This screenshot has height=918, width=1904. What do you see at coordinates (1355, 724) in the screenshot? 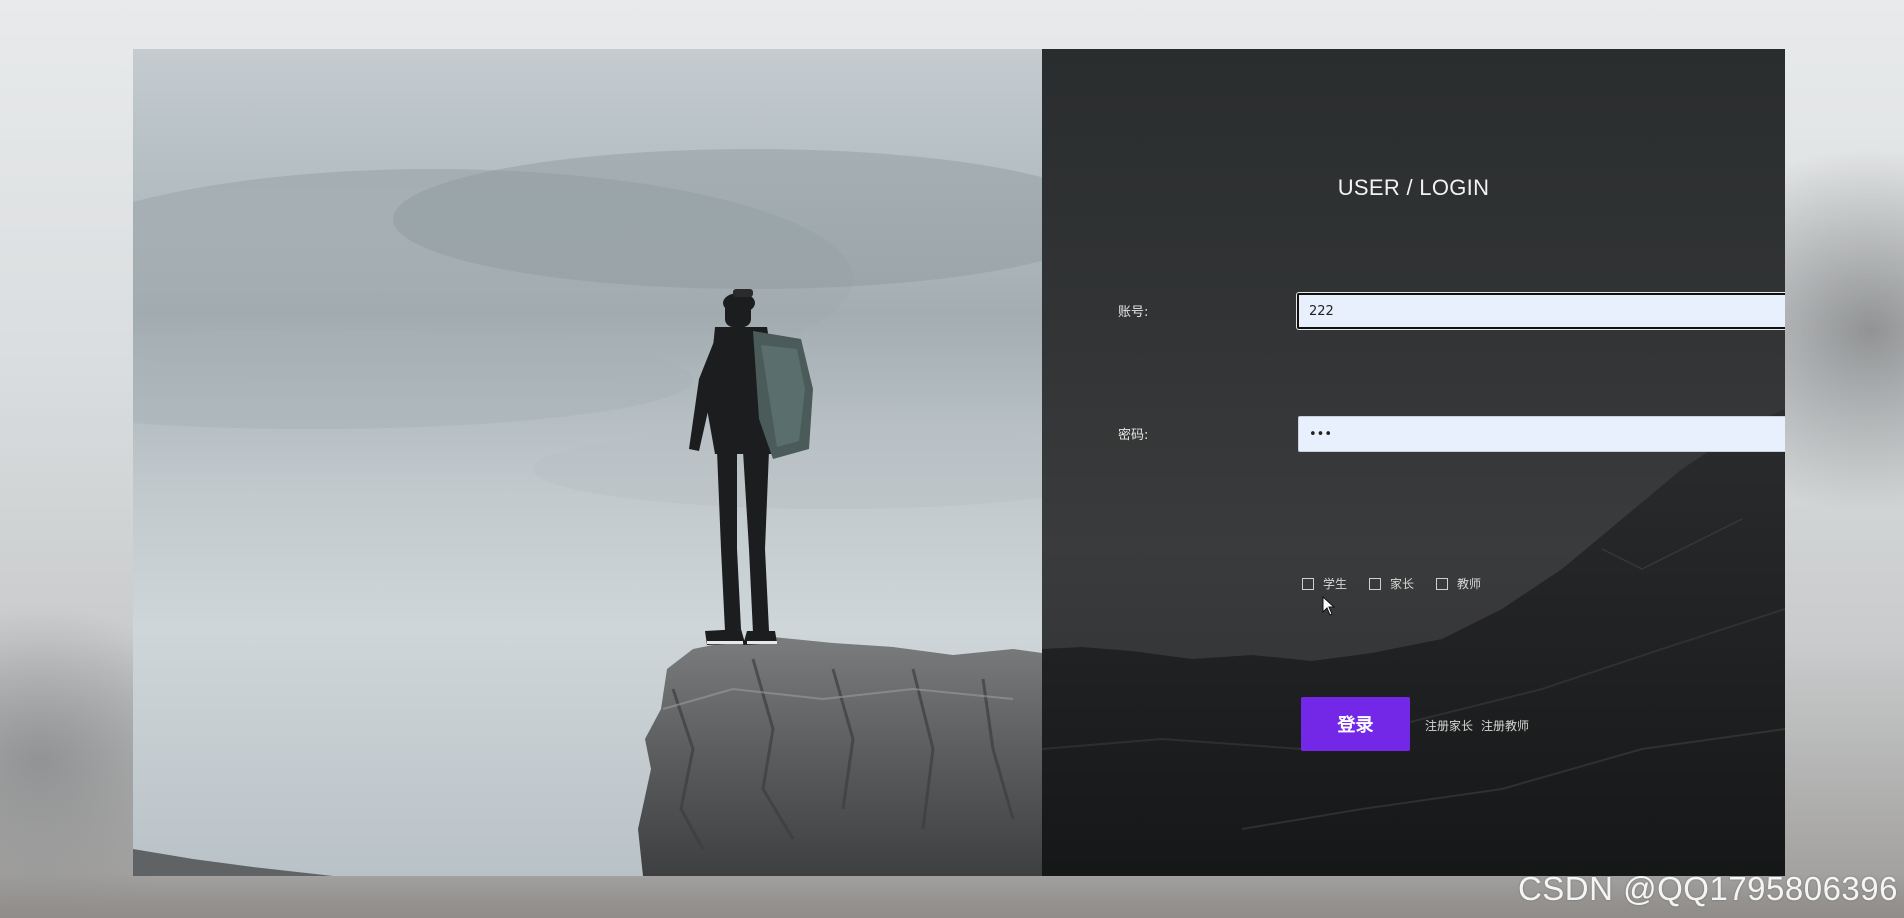
I see `login-button: 登录` at bounding box center [1355, 724].